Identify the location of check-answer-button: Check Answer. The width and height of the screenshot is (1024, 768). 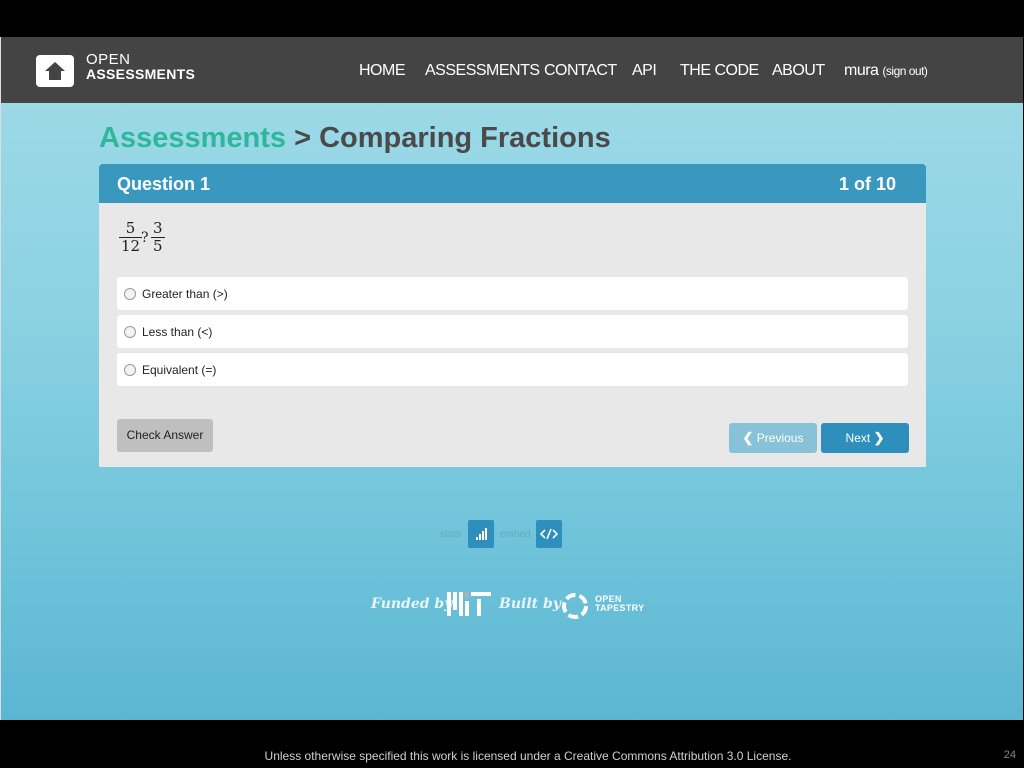
(165, 435).